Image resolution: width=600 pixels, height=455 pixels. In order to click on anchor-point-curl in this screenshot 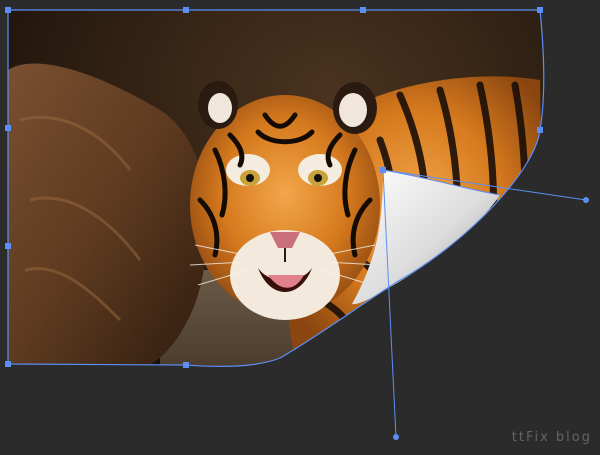, I will do `click(383, 170)`.